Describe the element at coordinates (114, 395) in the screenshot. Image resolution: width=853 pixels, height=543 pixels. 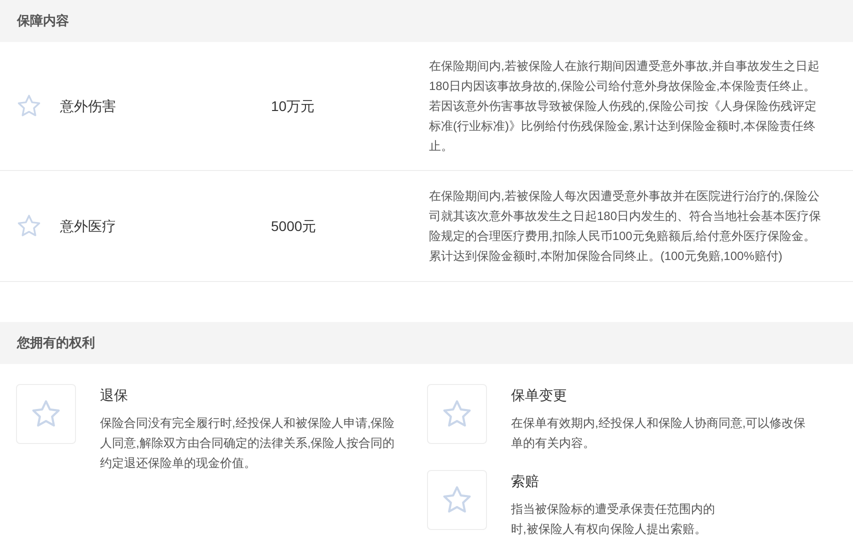
I see `right-title: 退保` at that location.